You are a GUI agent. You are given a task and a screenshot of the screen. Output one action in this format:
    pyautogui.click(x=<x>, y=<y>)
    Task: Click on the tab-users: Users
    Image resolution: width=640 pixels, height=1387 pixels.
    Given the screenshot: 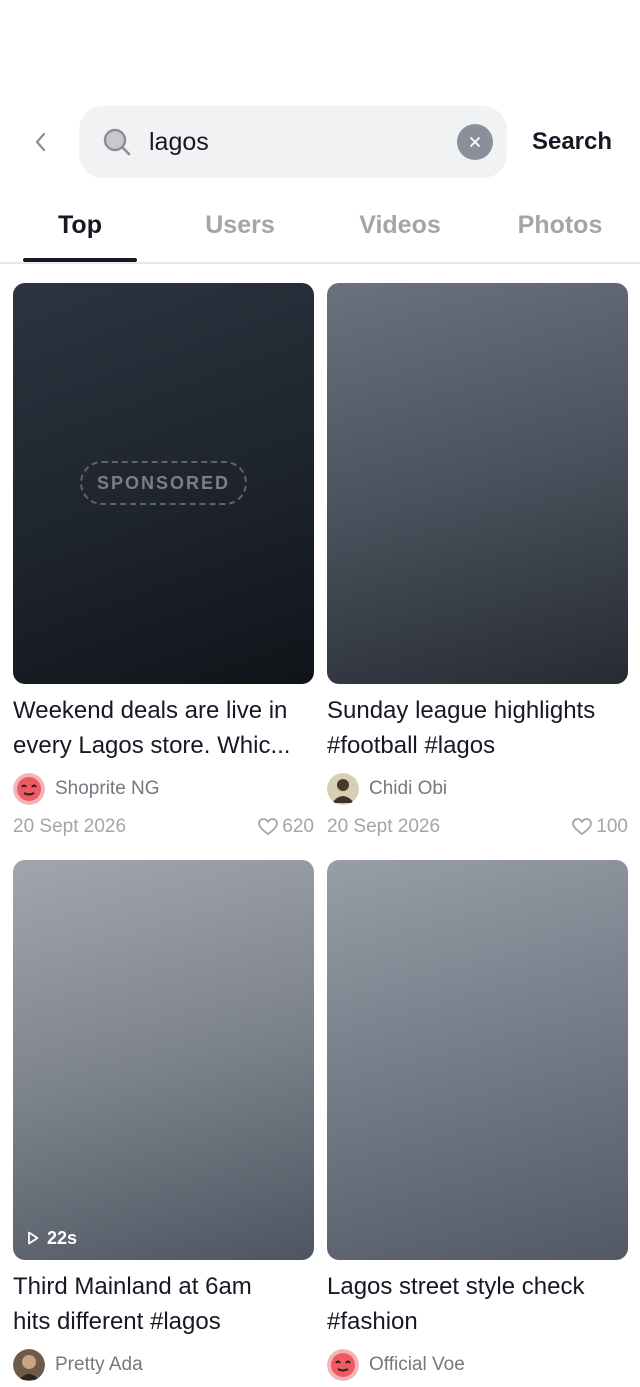 What is the action you would take?
    pyautogui.click(x=240, y=225)
    